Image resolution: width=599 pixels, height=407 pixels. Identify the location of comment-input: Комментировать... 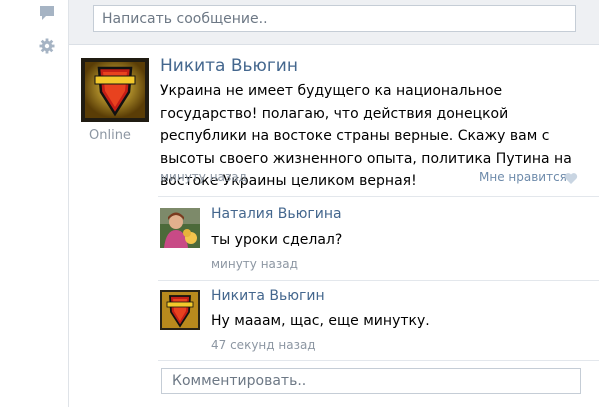
(371, 381).